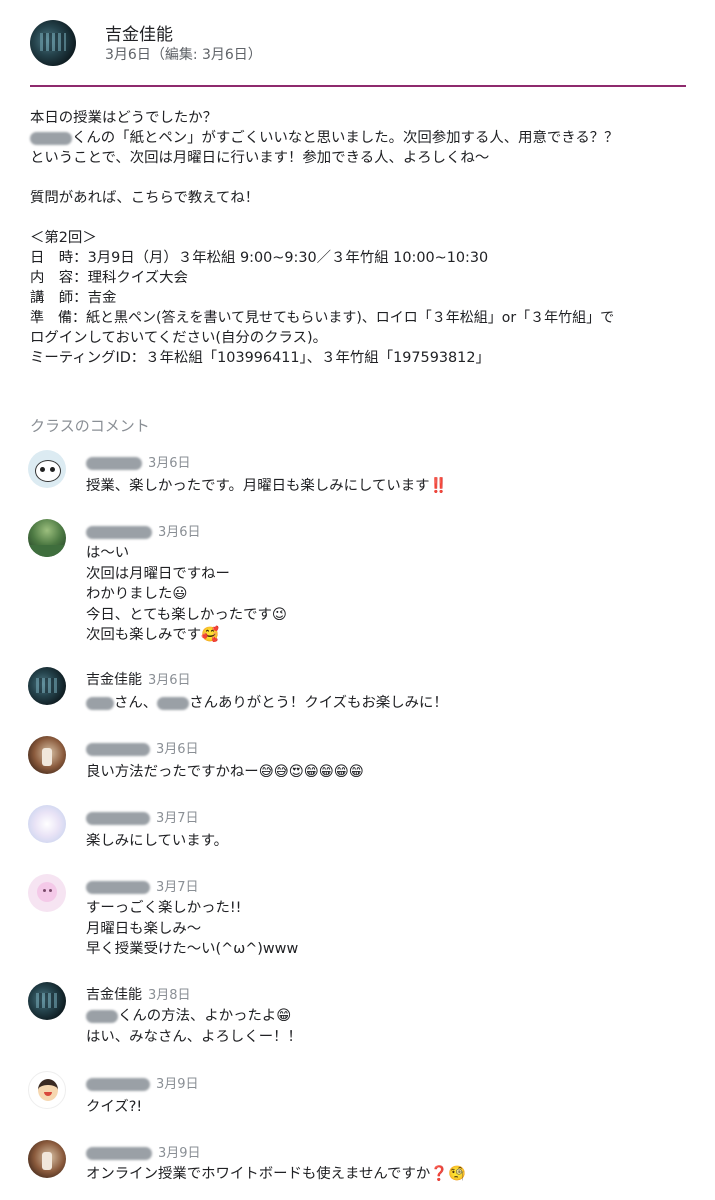  Describe the element at coordinates (114, 1107) in the screenshot. I see `comment-text: クイズ?!` at that location.